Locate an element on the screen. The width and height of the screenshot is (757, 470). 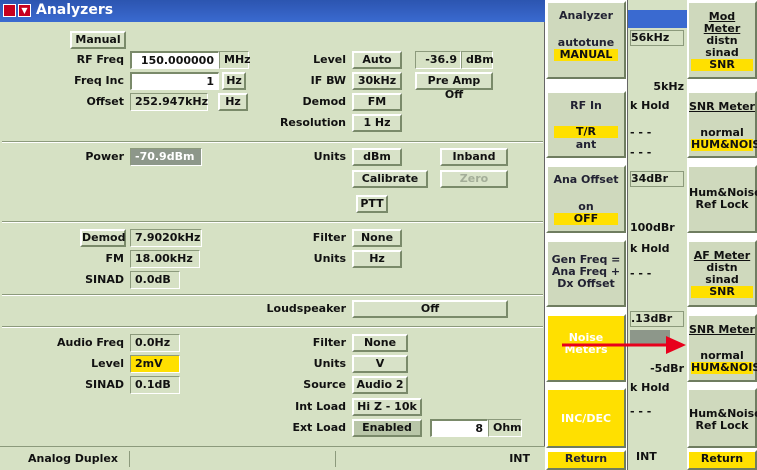
dropdown-arrow-icon: ▼ is located at coordinates (24, 10).